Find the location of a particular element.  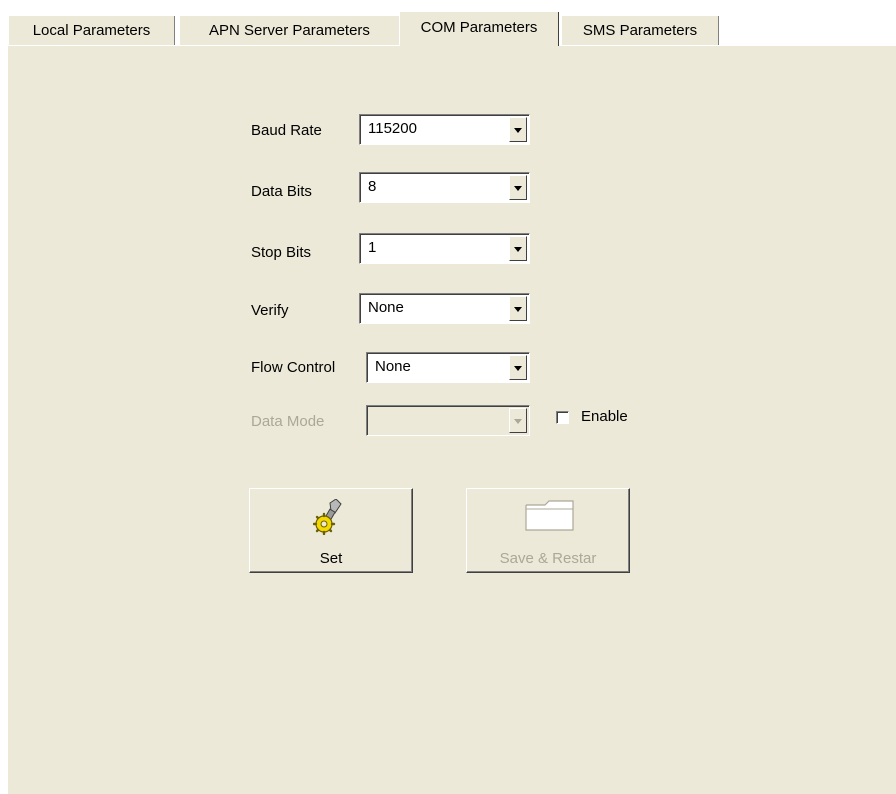

data-bits-value: 8 is located at coordinates (372, 186).